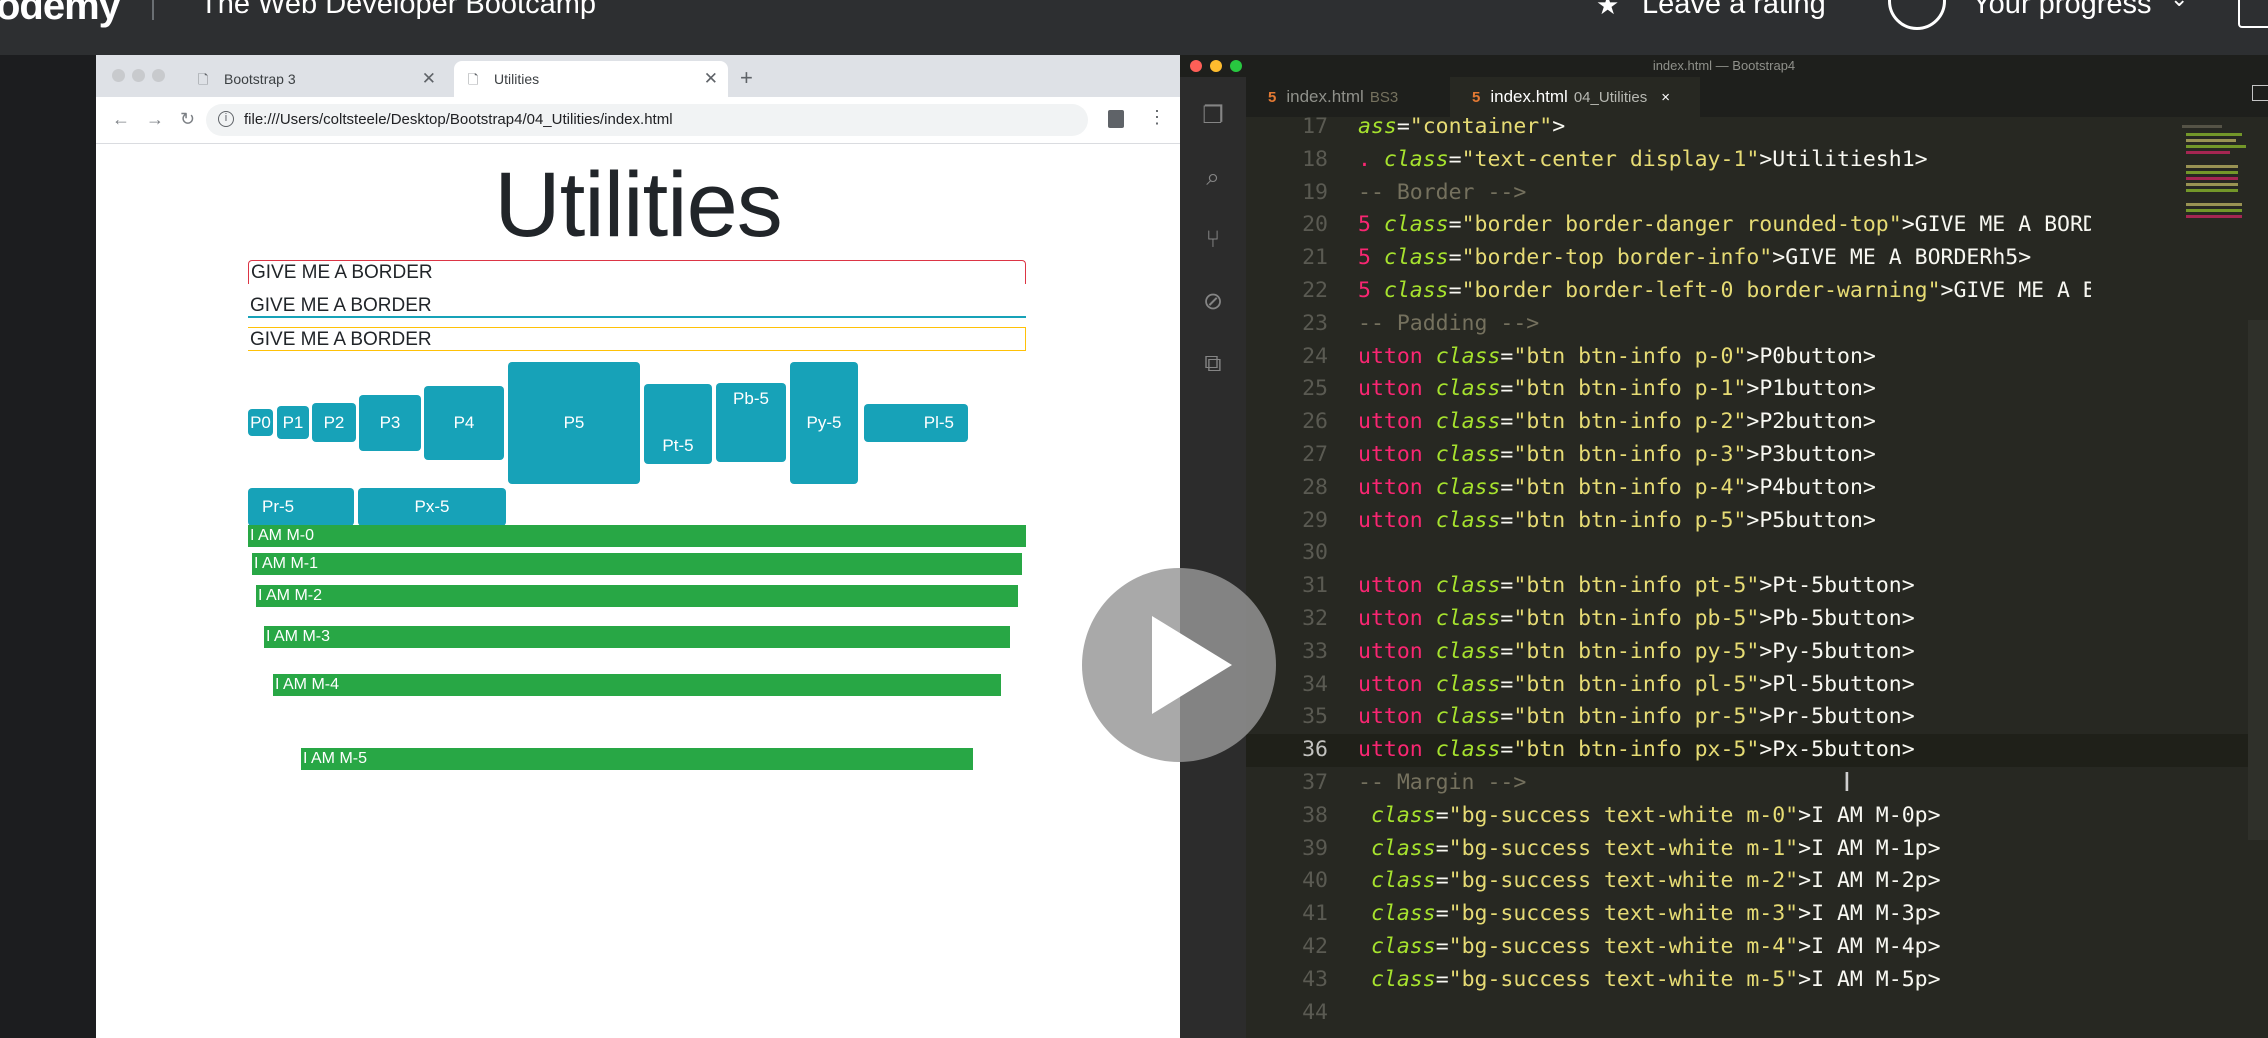 The width and height of the screenshot is (2268, 1038). Describe the element at coordinates (1724, 488) in the screenshot. I see `code-text: utton class="btn btn-info p-4">P4button>` at that location.